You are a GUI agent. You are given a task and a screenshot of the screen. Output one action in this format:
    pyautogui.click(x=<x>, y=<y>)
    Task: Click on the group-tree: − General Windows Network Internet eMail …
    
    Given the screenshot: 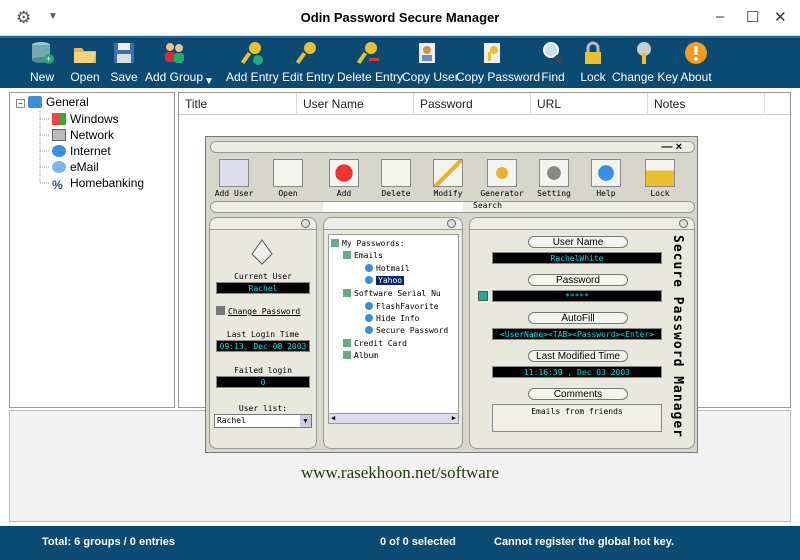 What is the action you would take?
    pyautogui.click(x=92, y=250)
    